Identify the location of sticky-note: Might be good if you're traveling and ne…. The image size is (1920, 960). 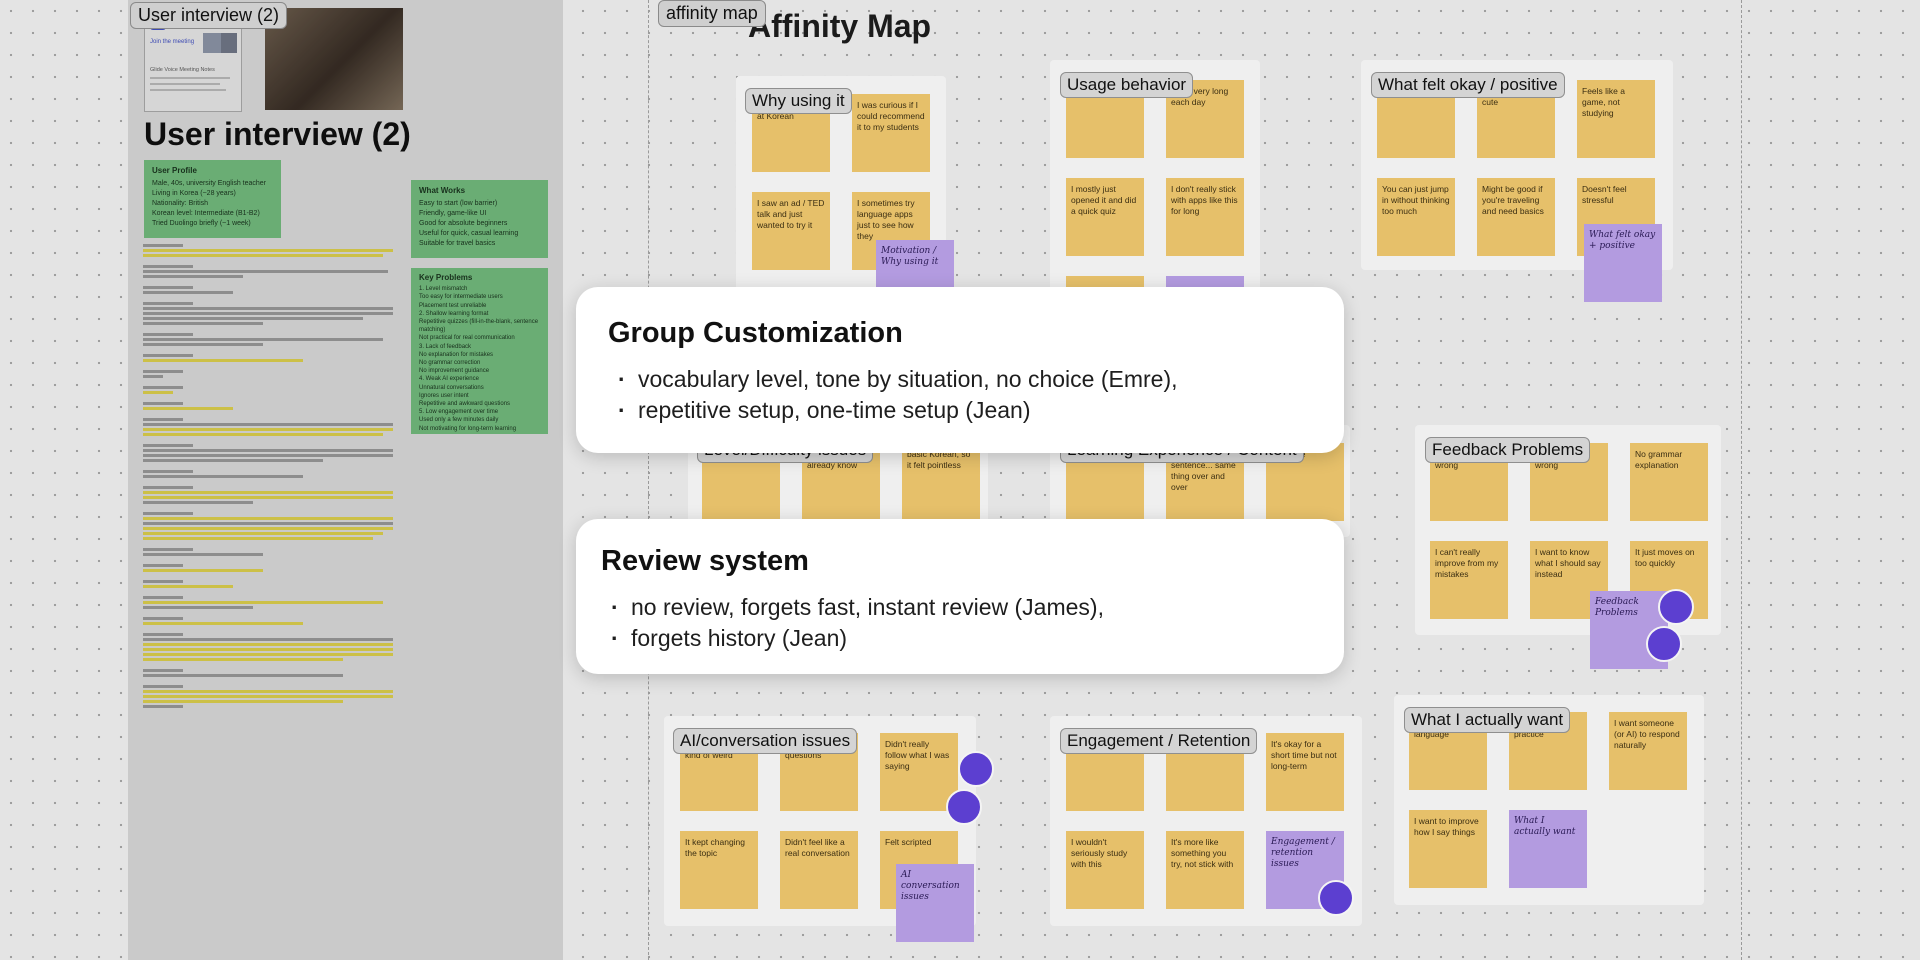
(1516, 217).